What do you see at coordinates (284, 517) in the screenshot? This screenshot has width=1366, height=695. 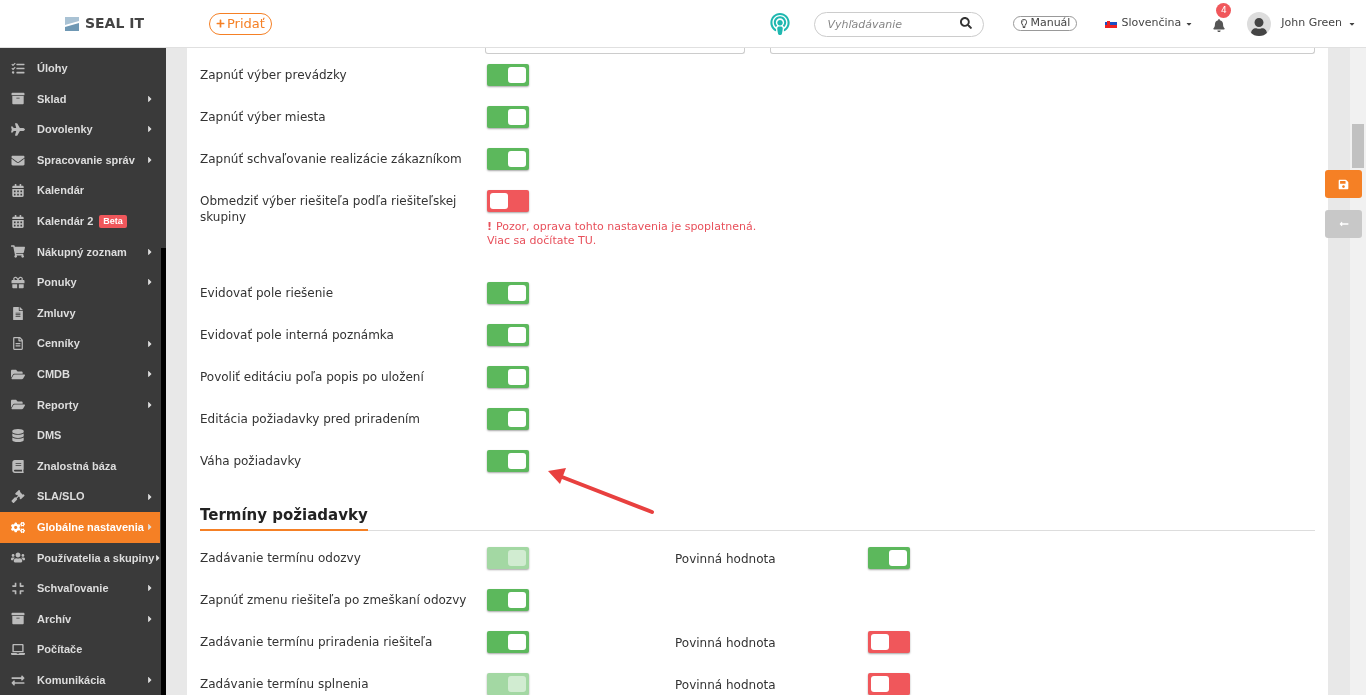 I see `section-title: Termíny požiadavky` at bounding box center [284, 517].